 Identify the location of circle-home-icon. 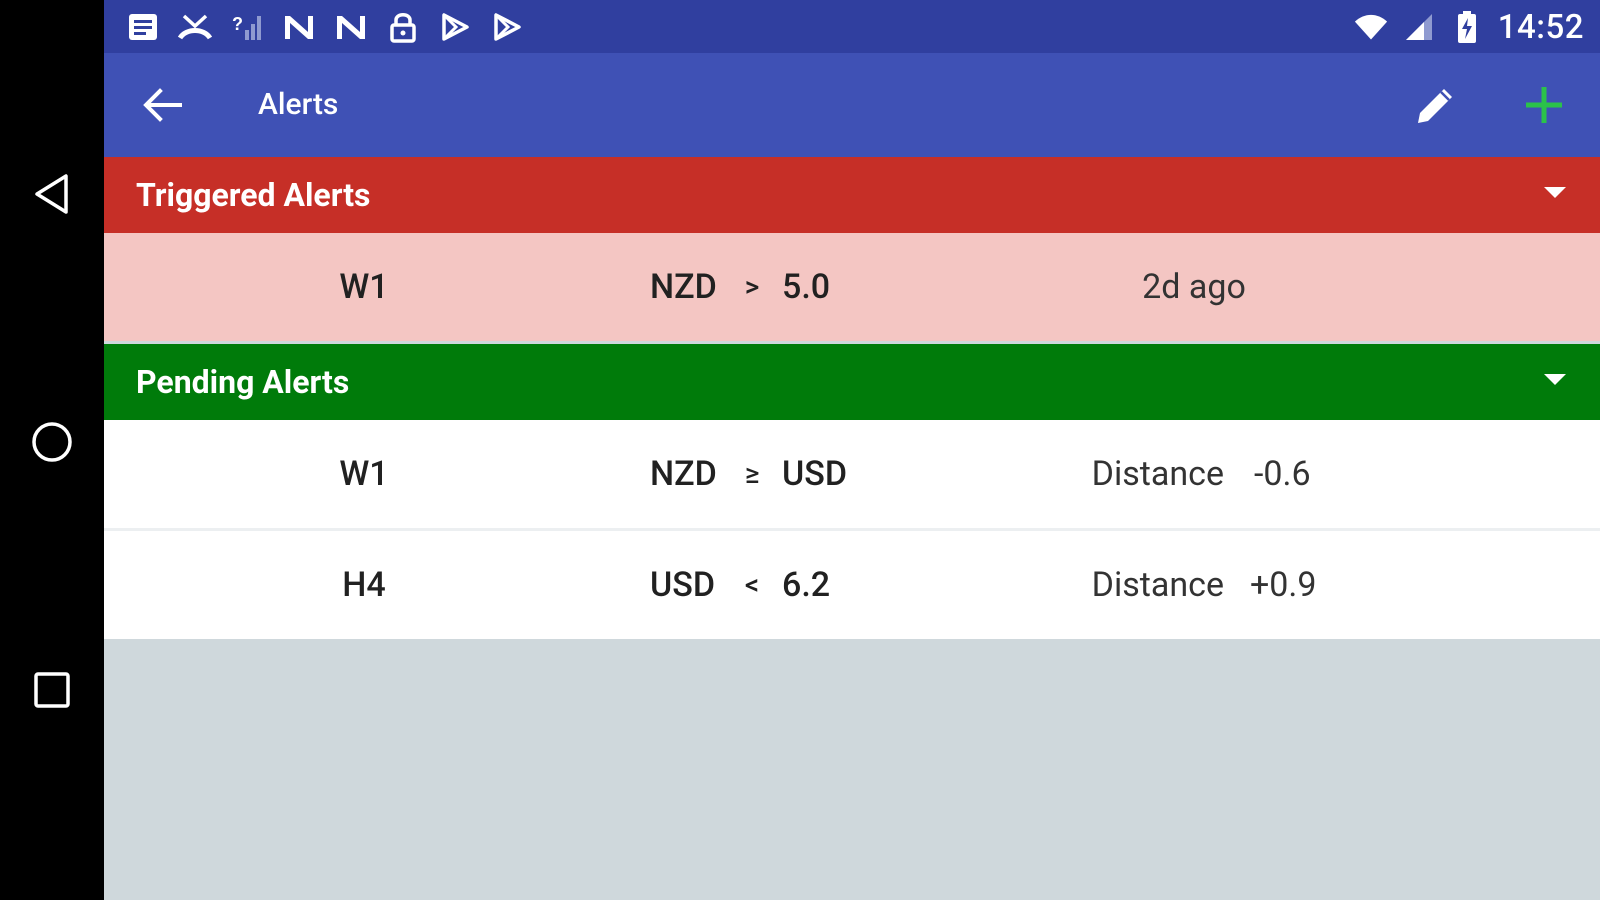
(52, 442).